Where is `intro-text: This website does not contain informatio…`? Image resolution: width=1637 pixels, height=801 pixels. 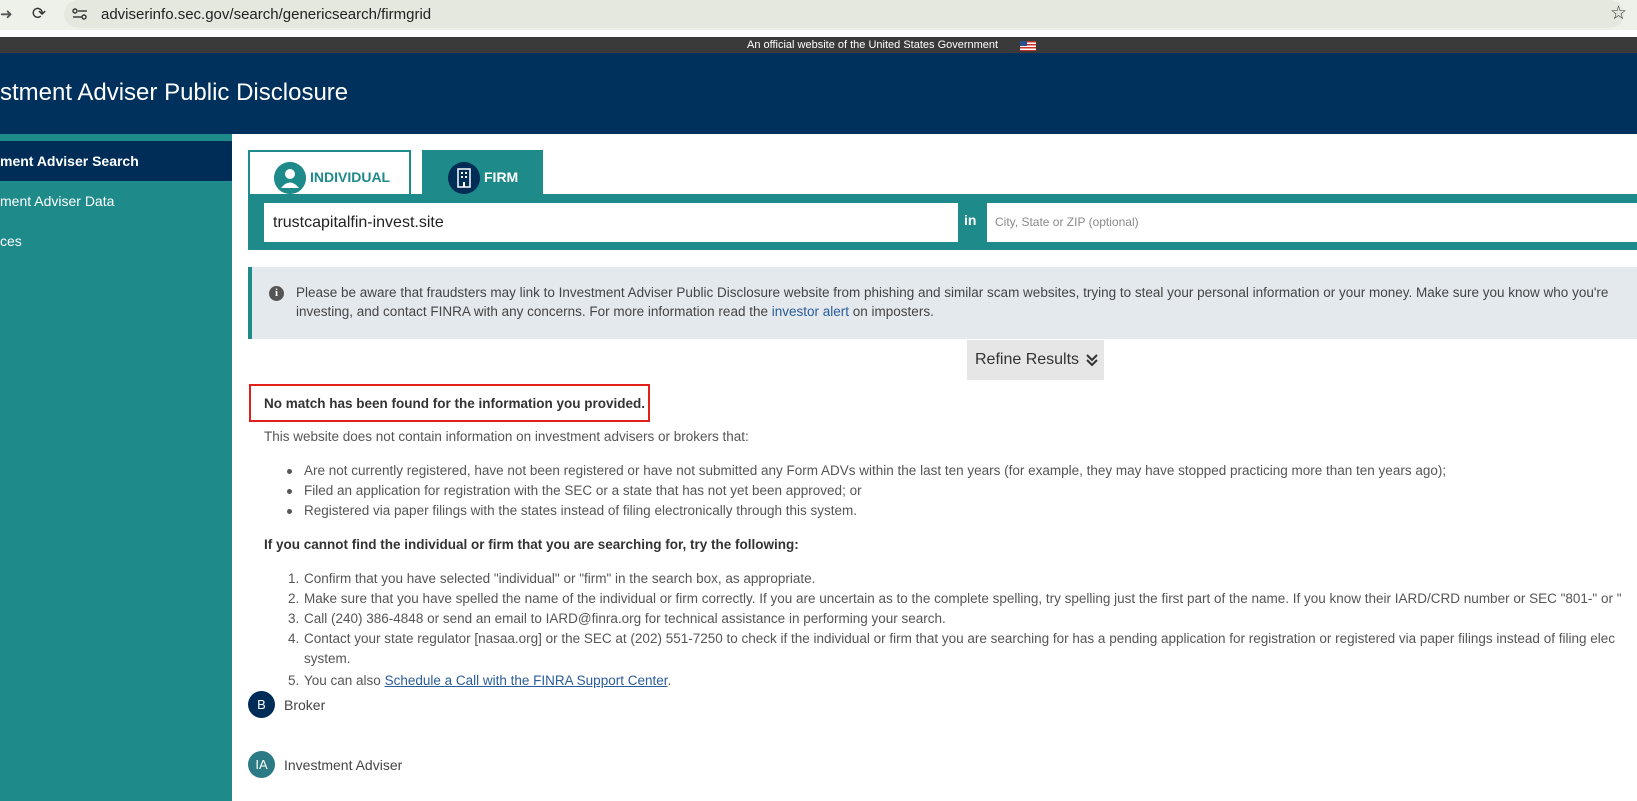 intro-text: This website does not contain informatio… is located at coordinates (506, 436).